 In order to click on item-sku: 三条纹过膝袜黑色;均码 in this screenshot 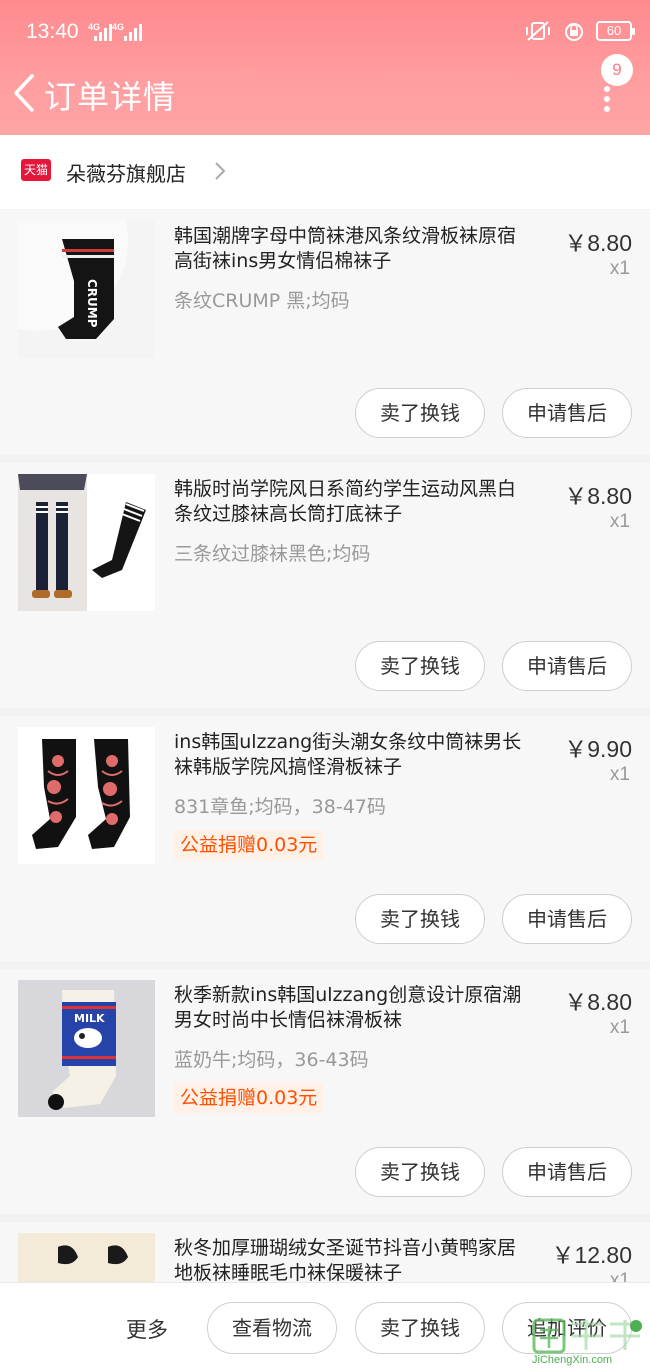, I will do `click(272, 554)`.